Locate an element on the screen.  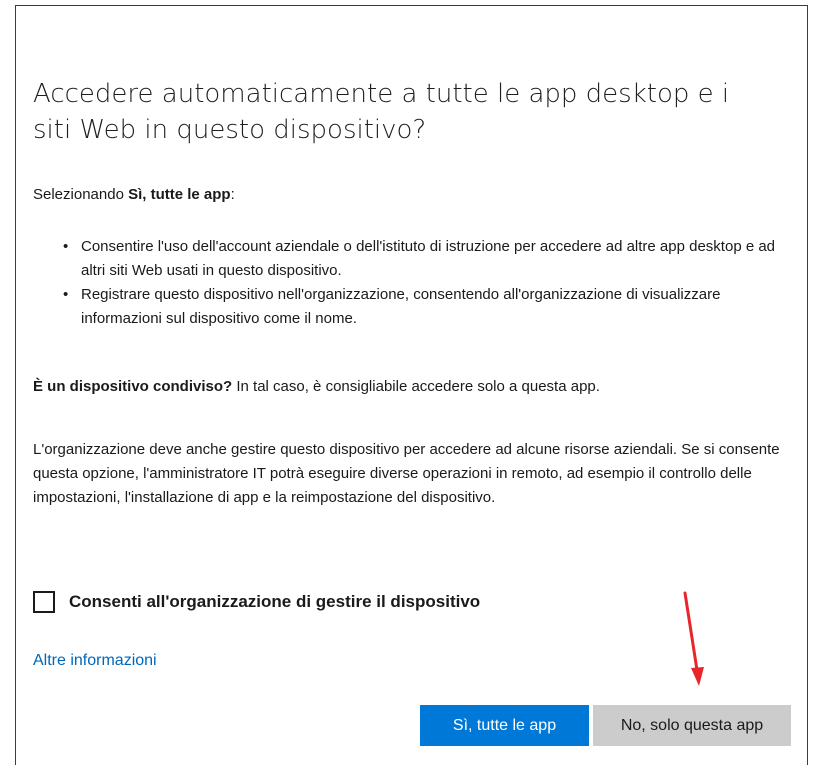
shared-device-question: È un dispositivo condiviso? is located at coordinates (133, 386).